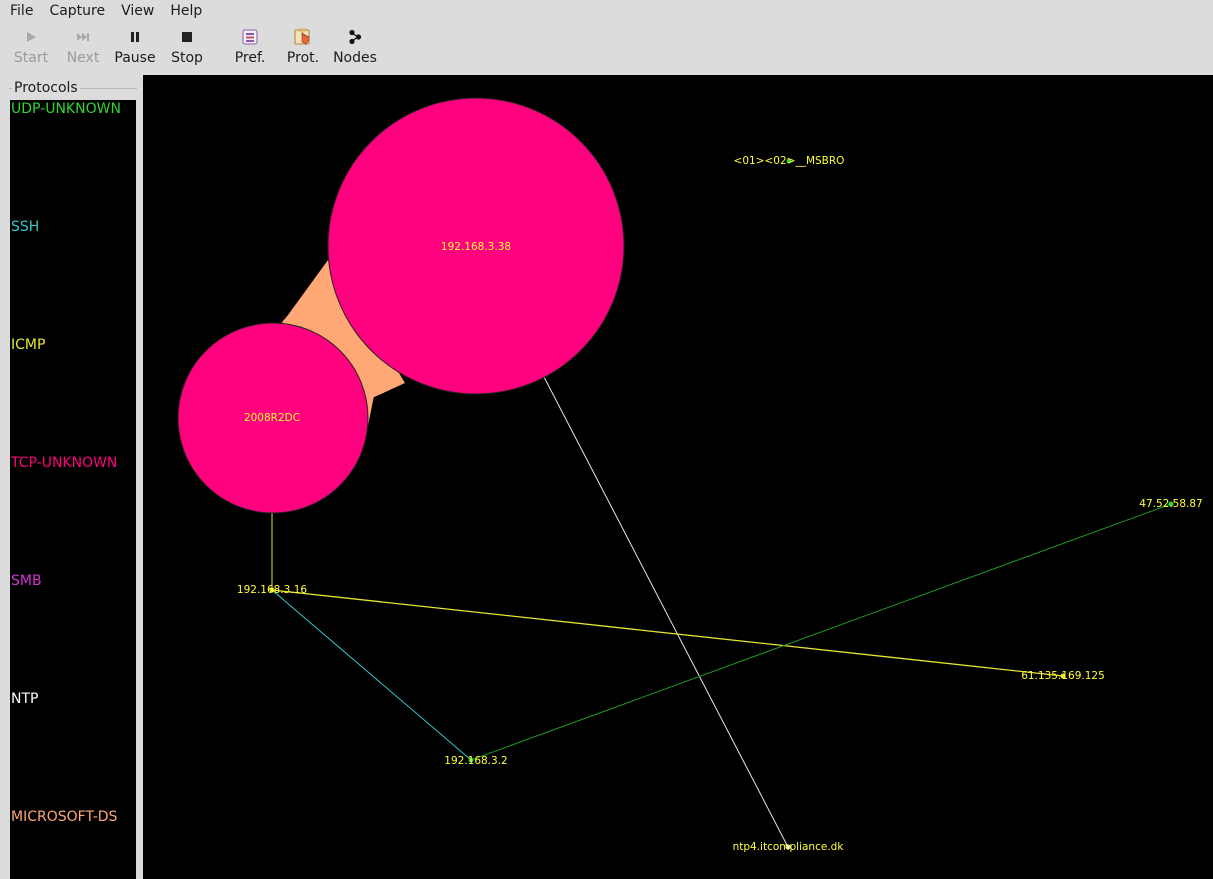 Image resolution: width=1213 pixels, height=879 pixels. Describe the element at coordinates (1170, 504) in the screenshot. I see `label-47-52-58-87: 47.52.58.87` at that location.